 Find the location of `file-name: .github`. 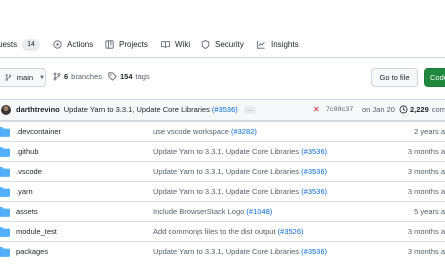

file-name: .github is located at coordinates (27, 151).